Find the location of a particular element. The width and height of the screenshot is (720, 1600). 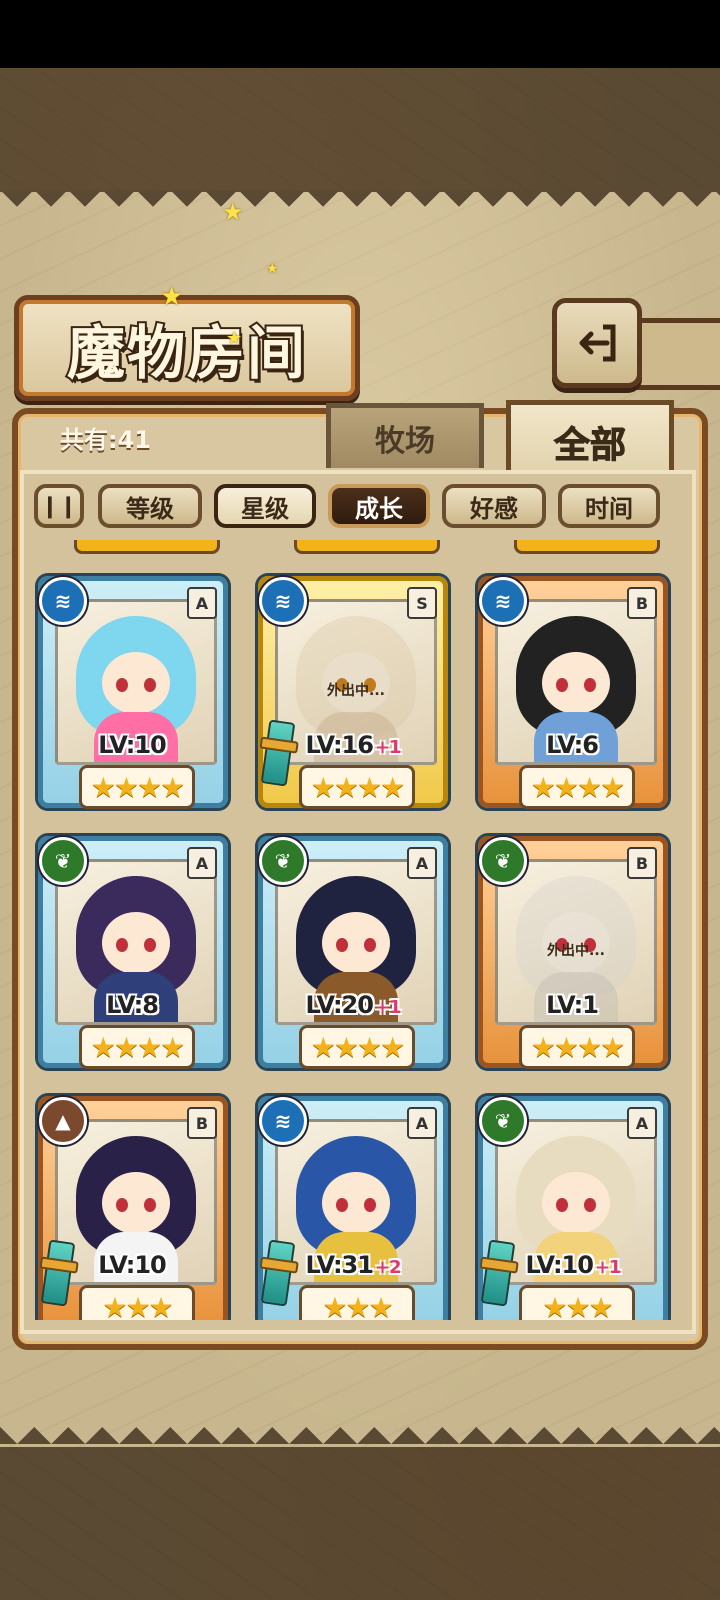

monster-level: LV:6 is located at coordinates (573, 745).